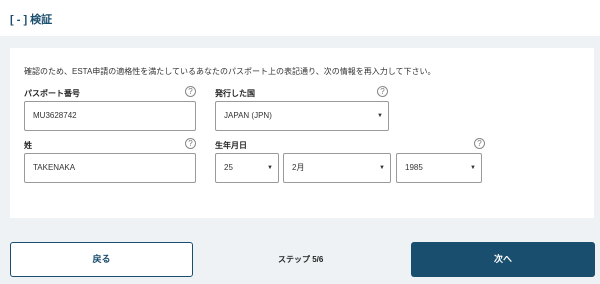 The width and height of the screenshot is (600, 284). I want to click on birth-day-value: 25, so click(228, 167).